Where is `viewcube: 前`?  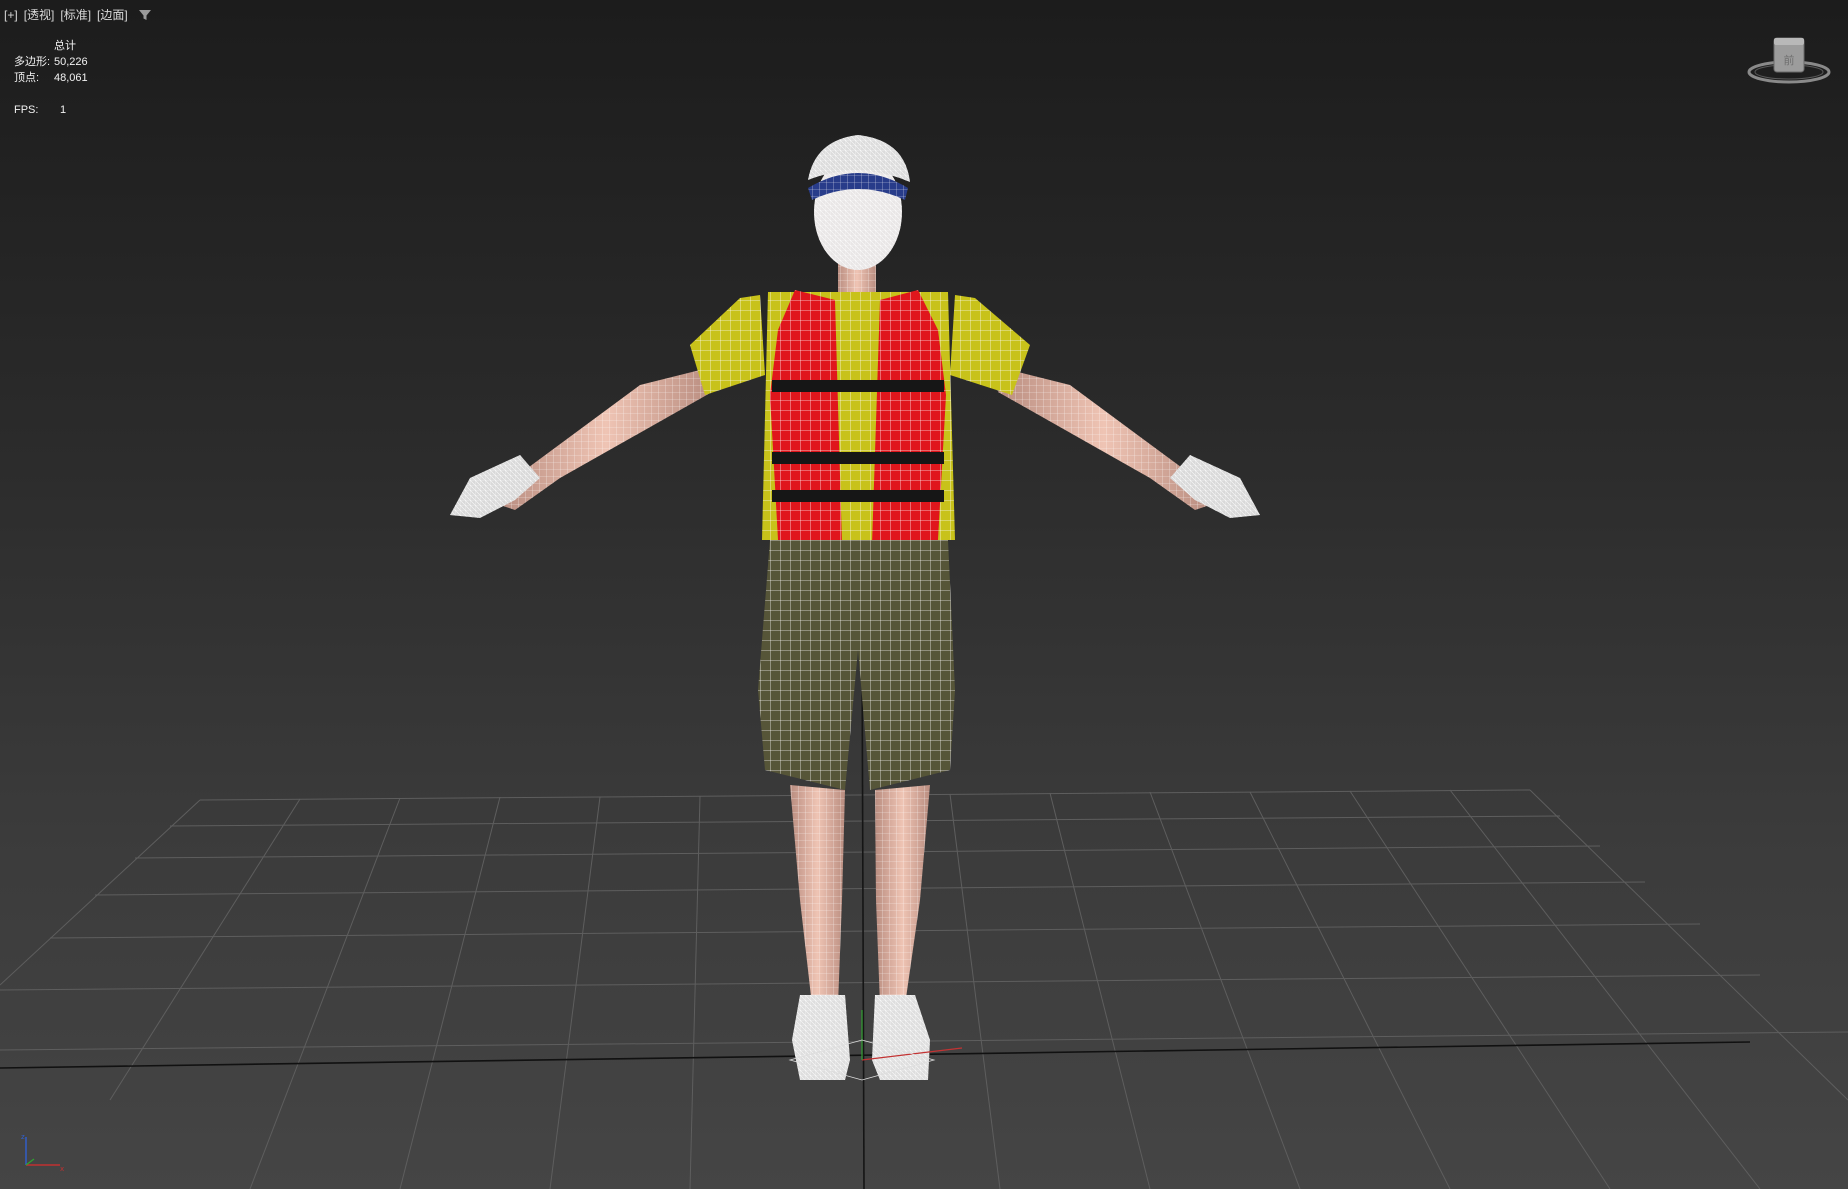 viewcube: 前 is located at coordinates (1789, 64).